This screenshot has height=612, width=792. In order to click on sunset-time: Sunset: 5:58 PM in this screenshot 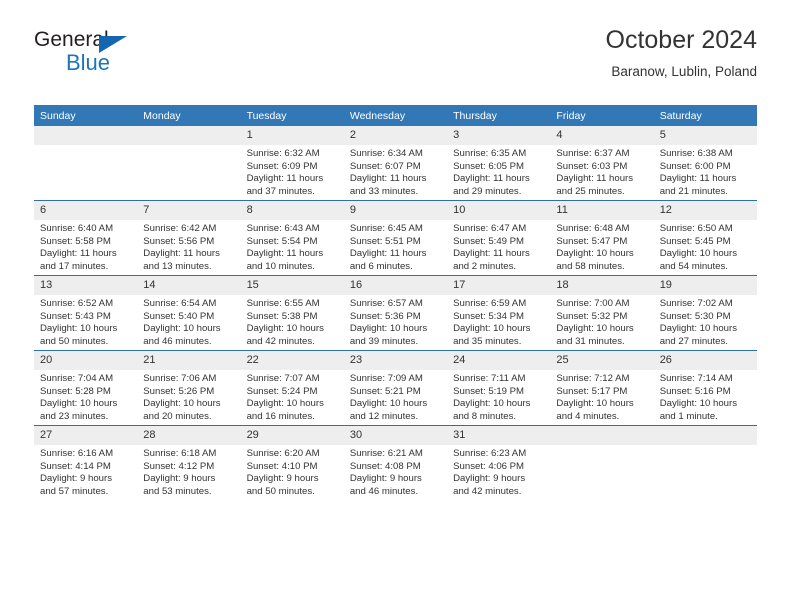, I will do `click(75, 241)`.